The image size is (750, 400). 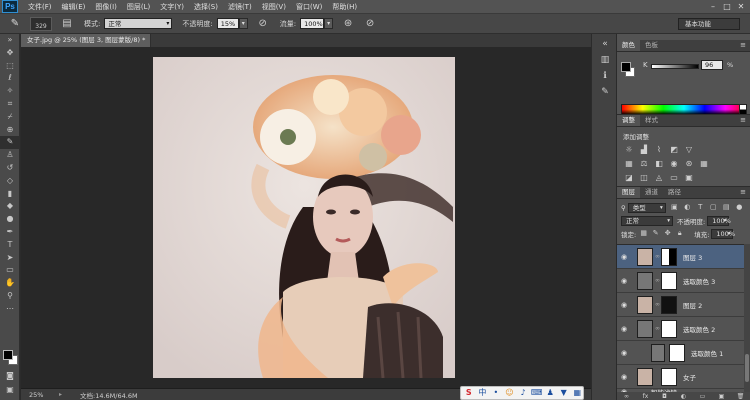 What do you see at coordinates (10, 143) in the screenshot?
I see `brush-tool-icon: ✎` at bounding box center [10, 143].